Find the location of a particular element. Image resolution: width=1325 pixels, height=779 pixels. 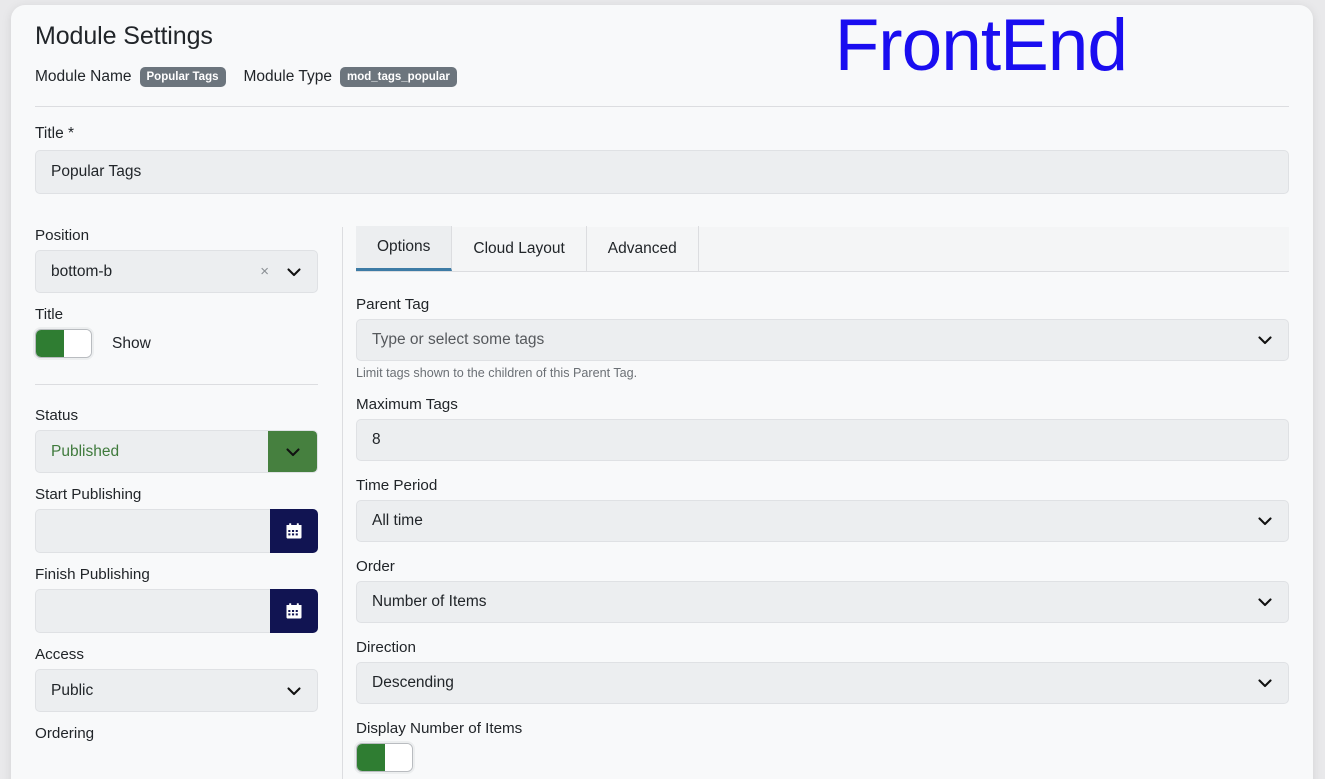

tab-options: Options is located at coordinates (404, 248).